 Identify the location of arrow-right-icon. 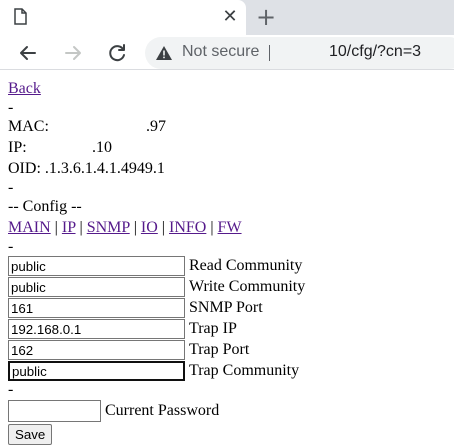
(73, 53).